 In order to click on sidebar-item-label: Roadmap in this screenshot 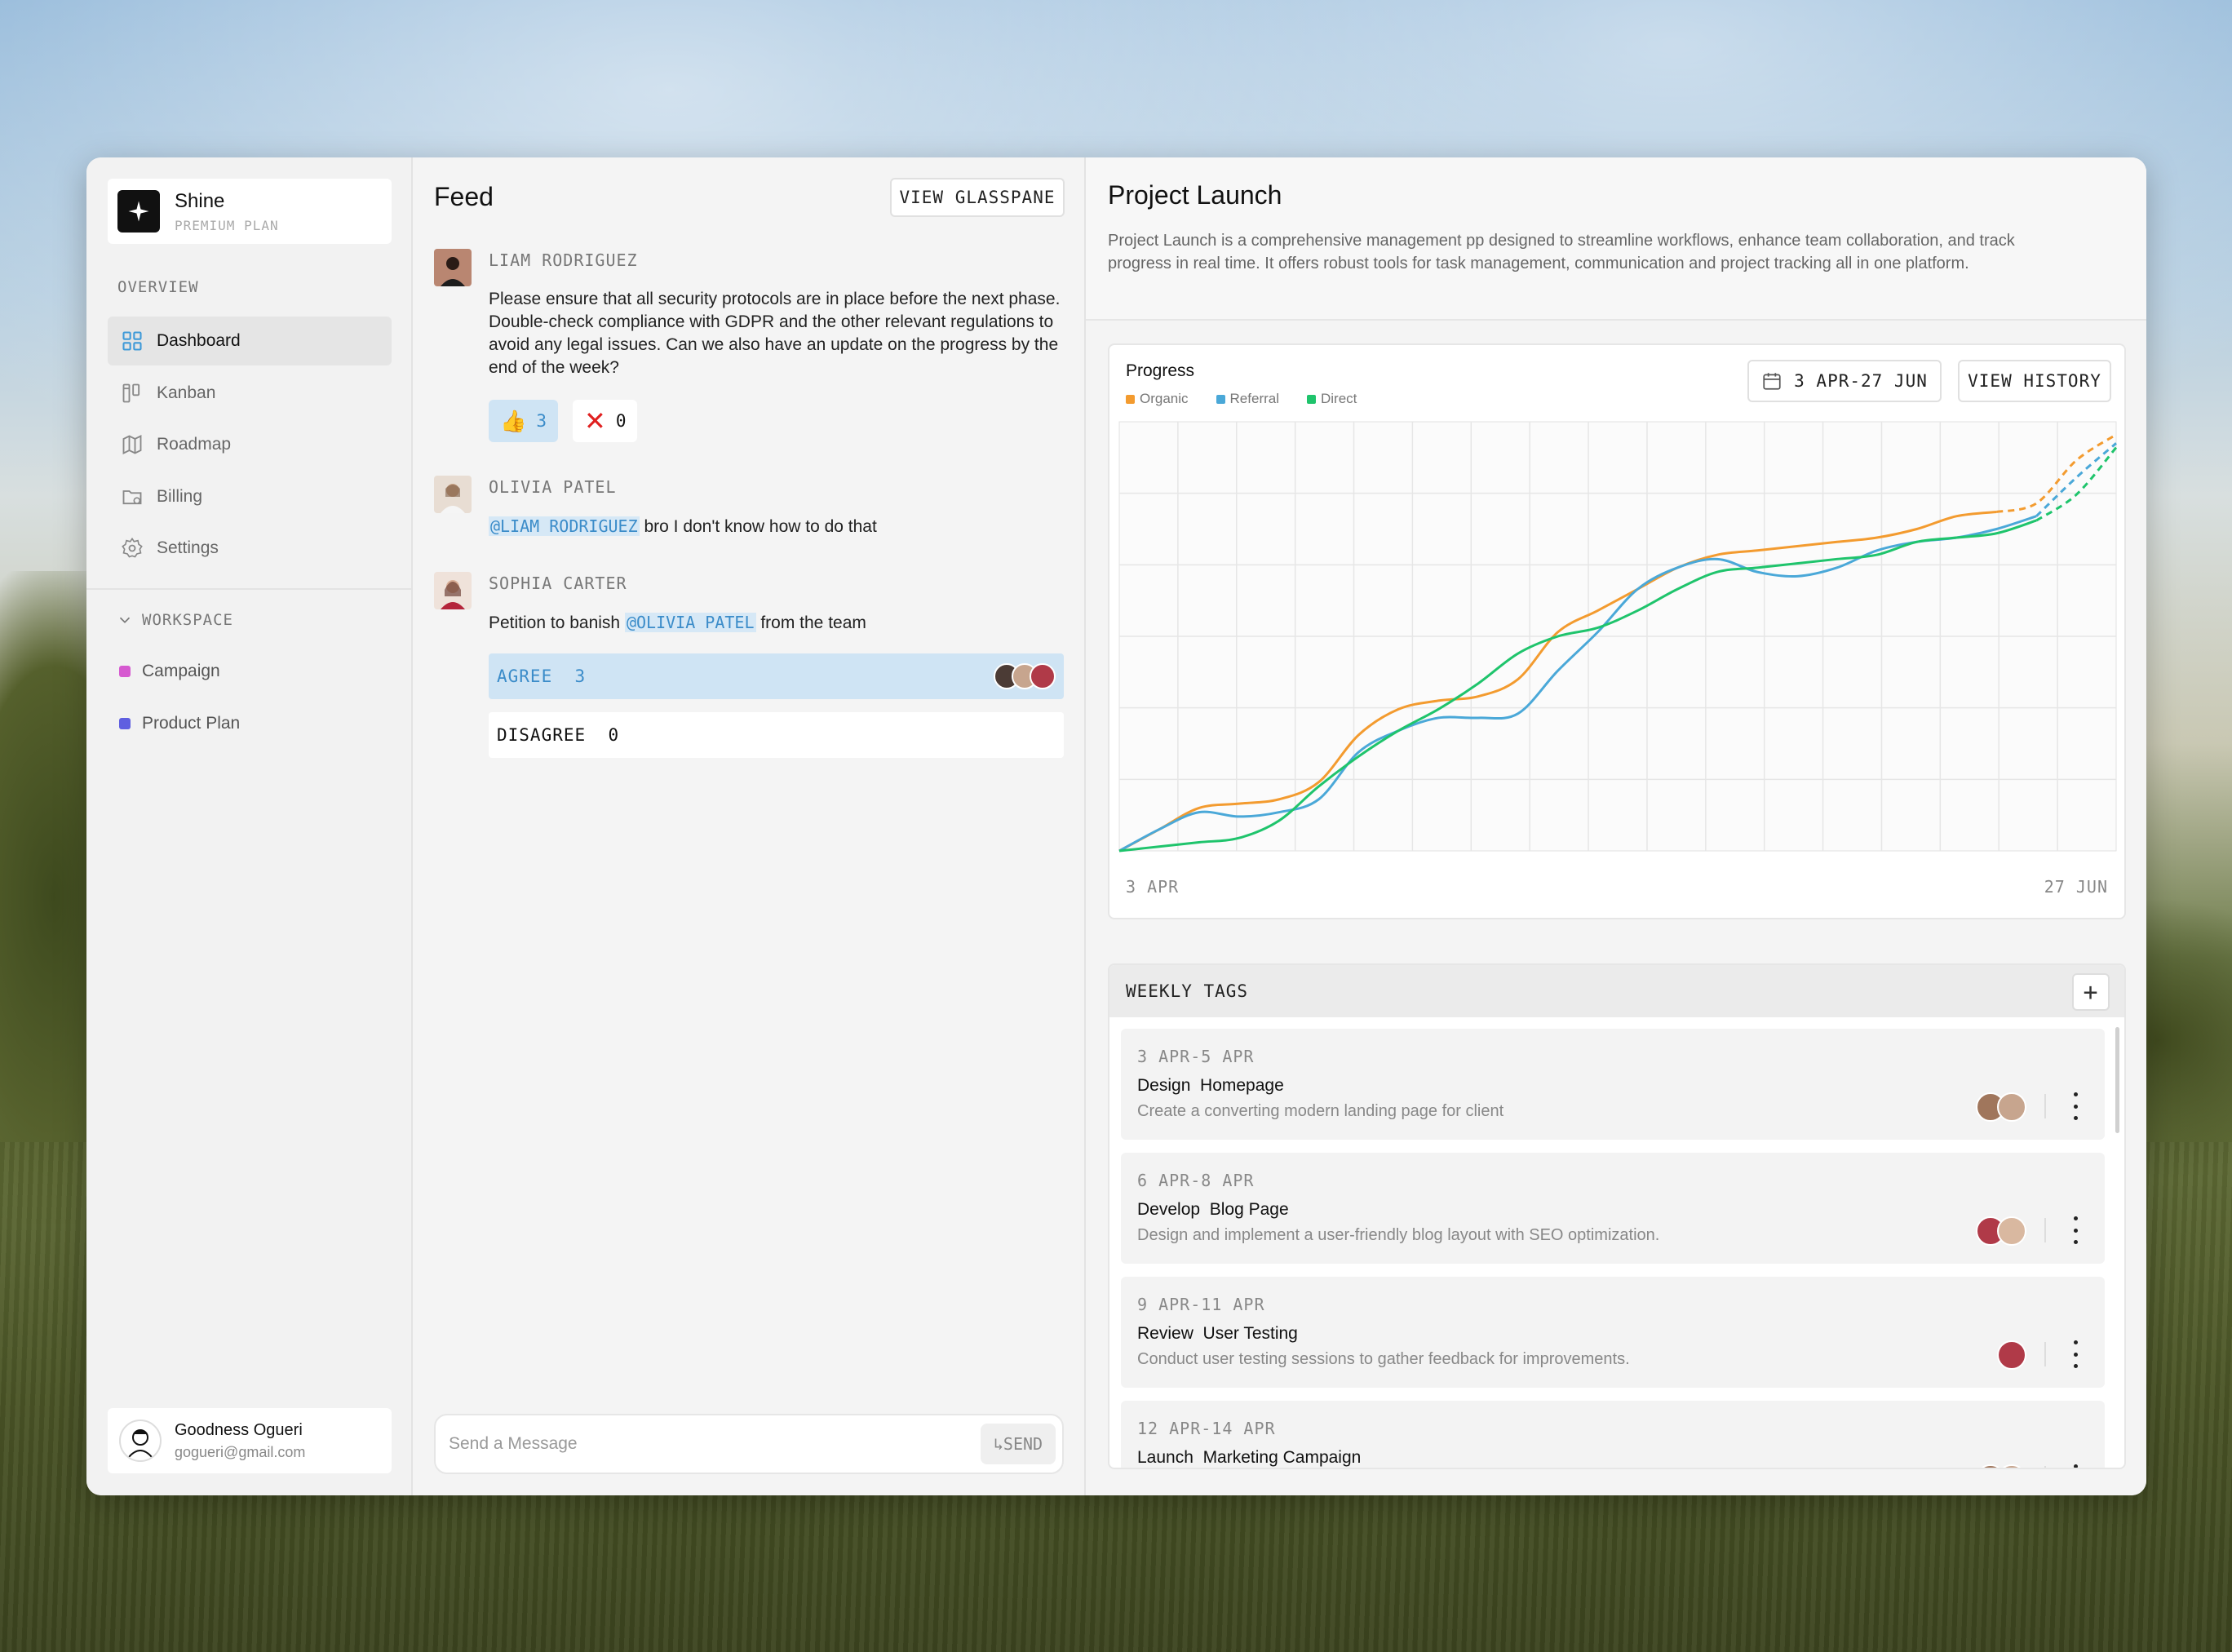, I will do `click(194, 444)`.